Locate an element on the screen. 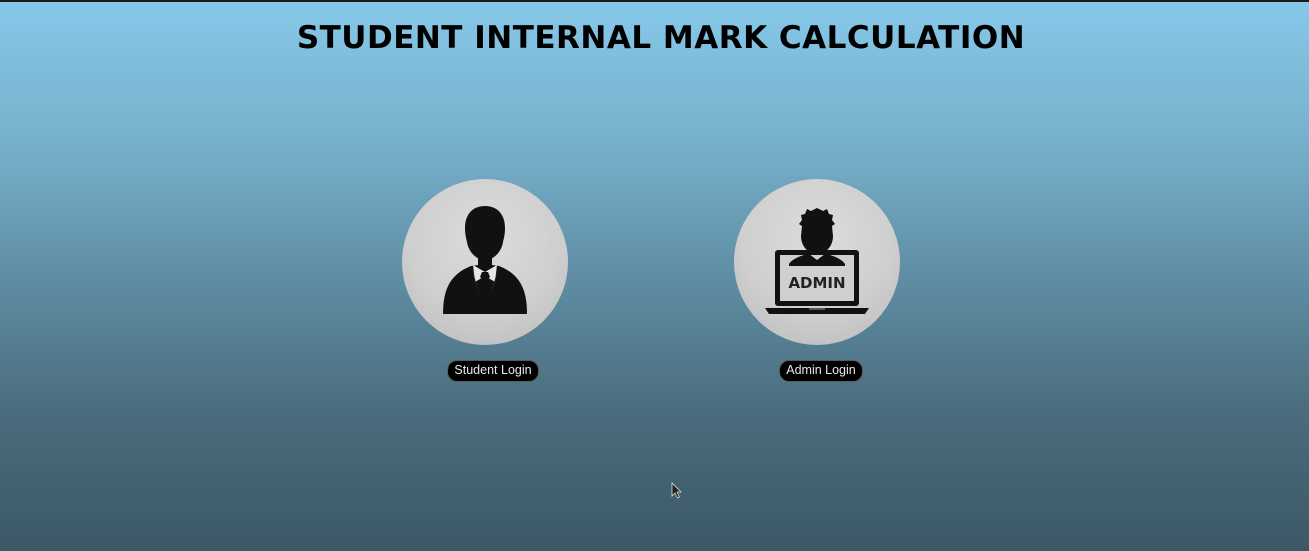 Image resolution: width=1309 pixels, height=551 pixels. admin-screen-text: ADMIN is located at coordinates (816, 283).